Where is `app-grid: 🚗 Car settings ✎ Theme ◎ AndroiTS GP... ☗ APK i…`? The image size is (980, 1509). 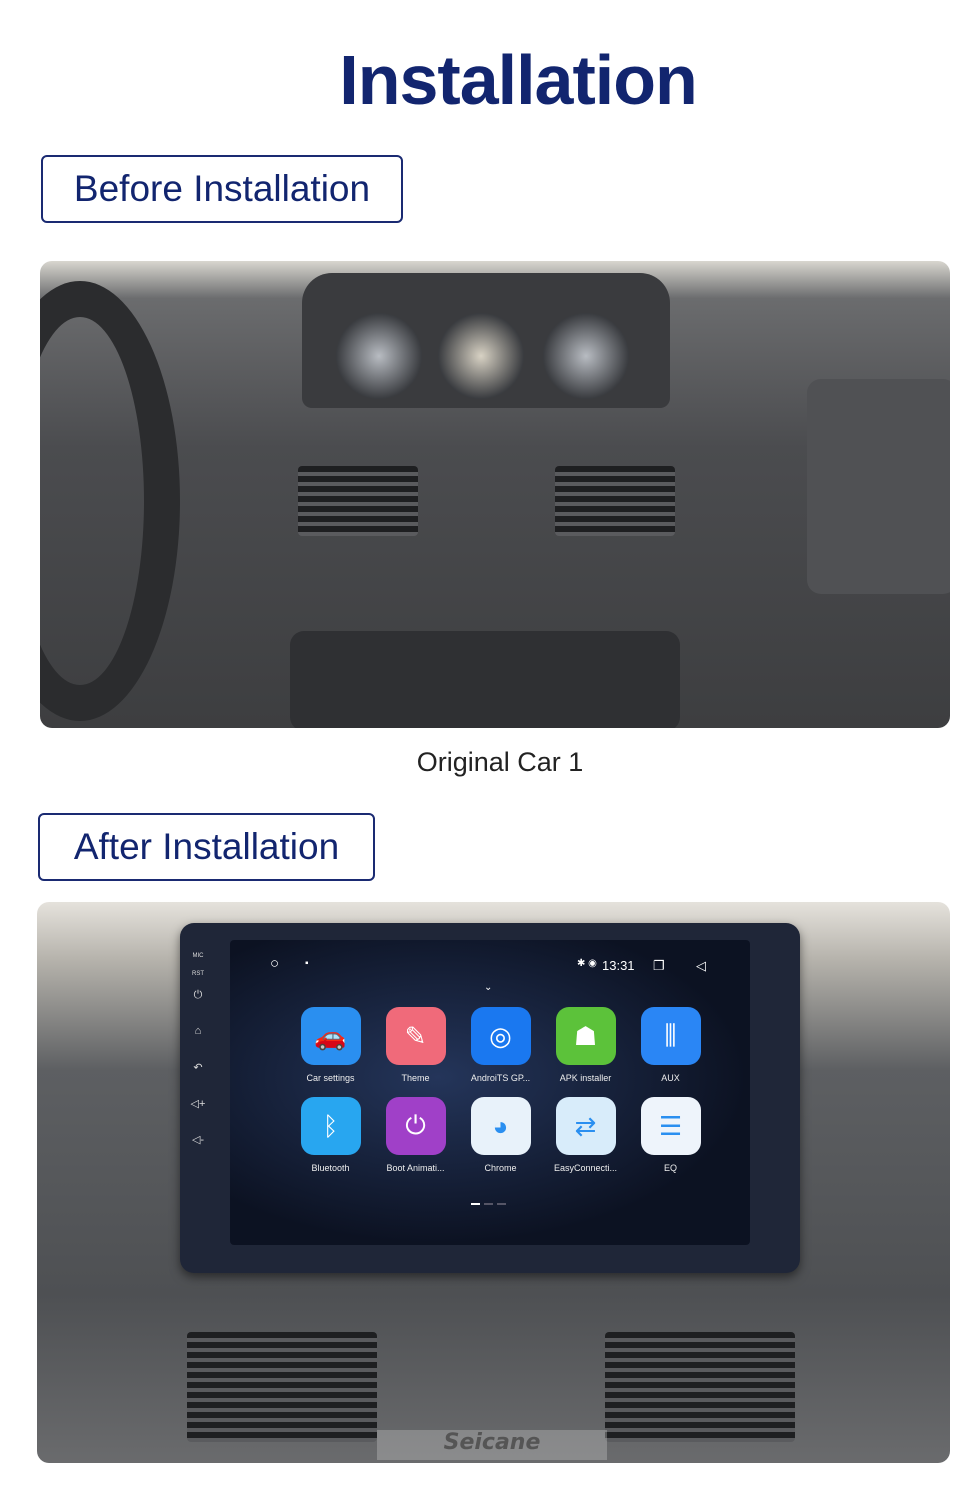
app-grid: 🚗 Car settings ✎ Theme ◎ AndroiTS GP... ☗ APK i… is located at coordinates (500, 1090).